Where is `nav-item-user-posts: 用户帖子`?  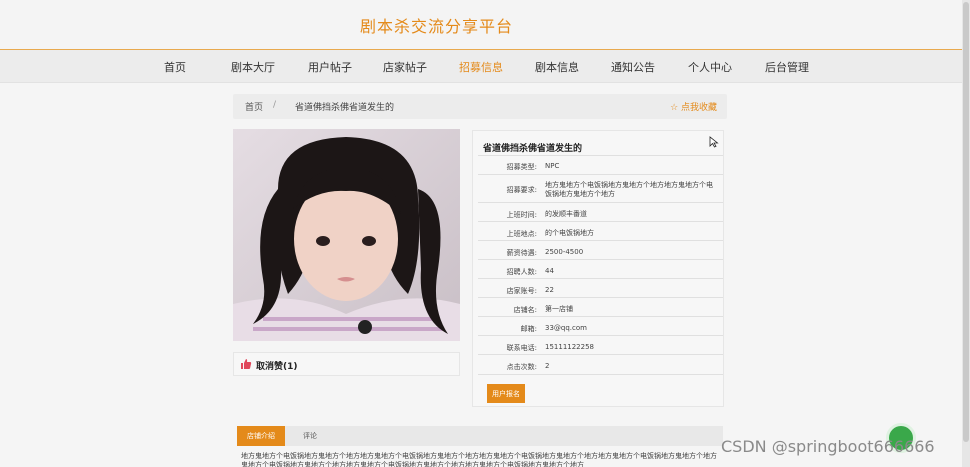 nav-item-user-posts: 用户帖子 is located at coordinates (330, 67).